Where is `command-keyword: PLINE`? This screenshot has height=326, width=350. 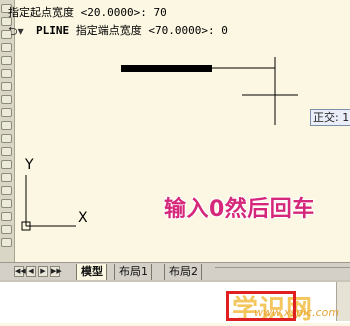
command-keyword: PLINE is located at coordinates (53, 30).